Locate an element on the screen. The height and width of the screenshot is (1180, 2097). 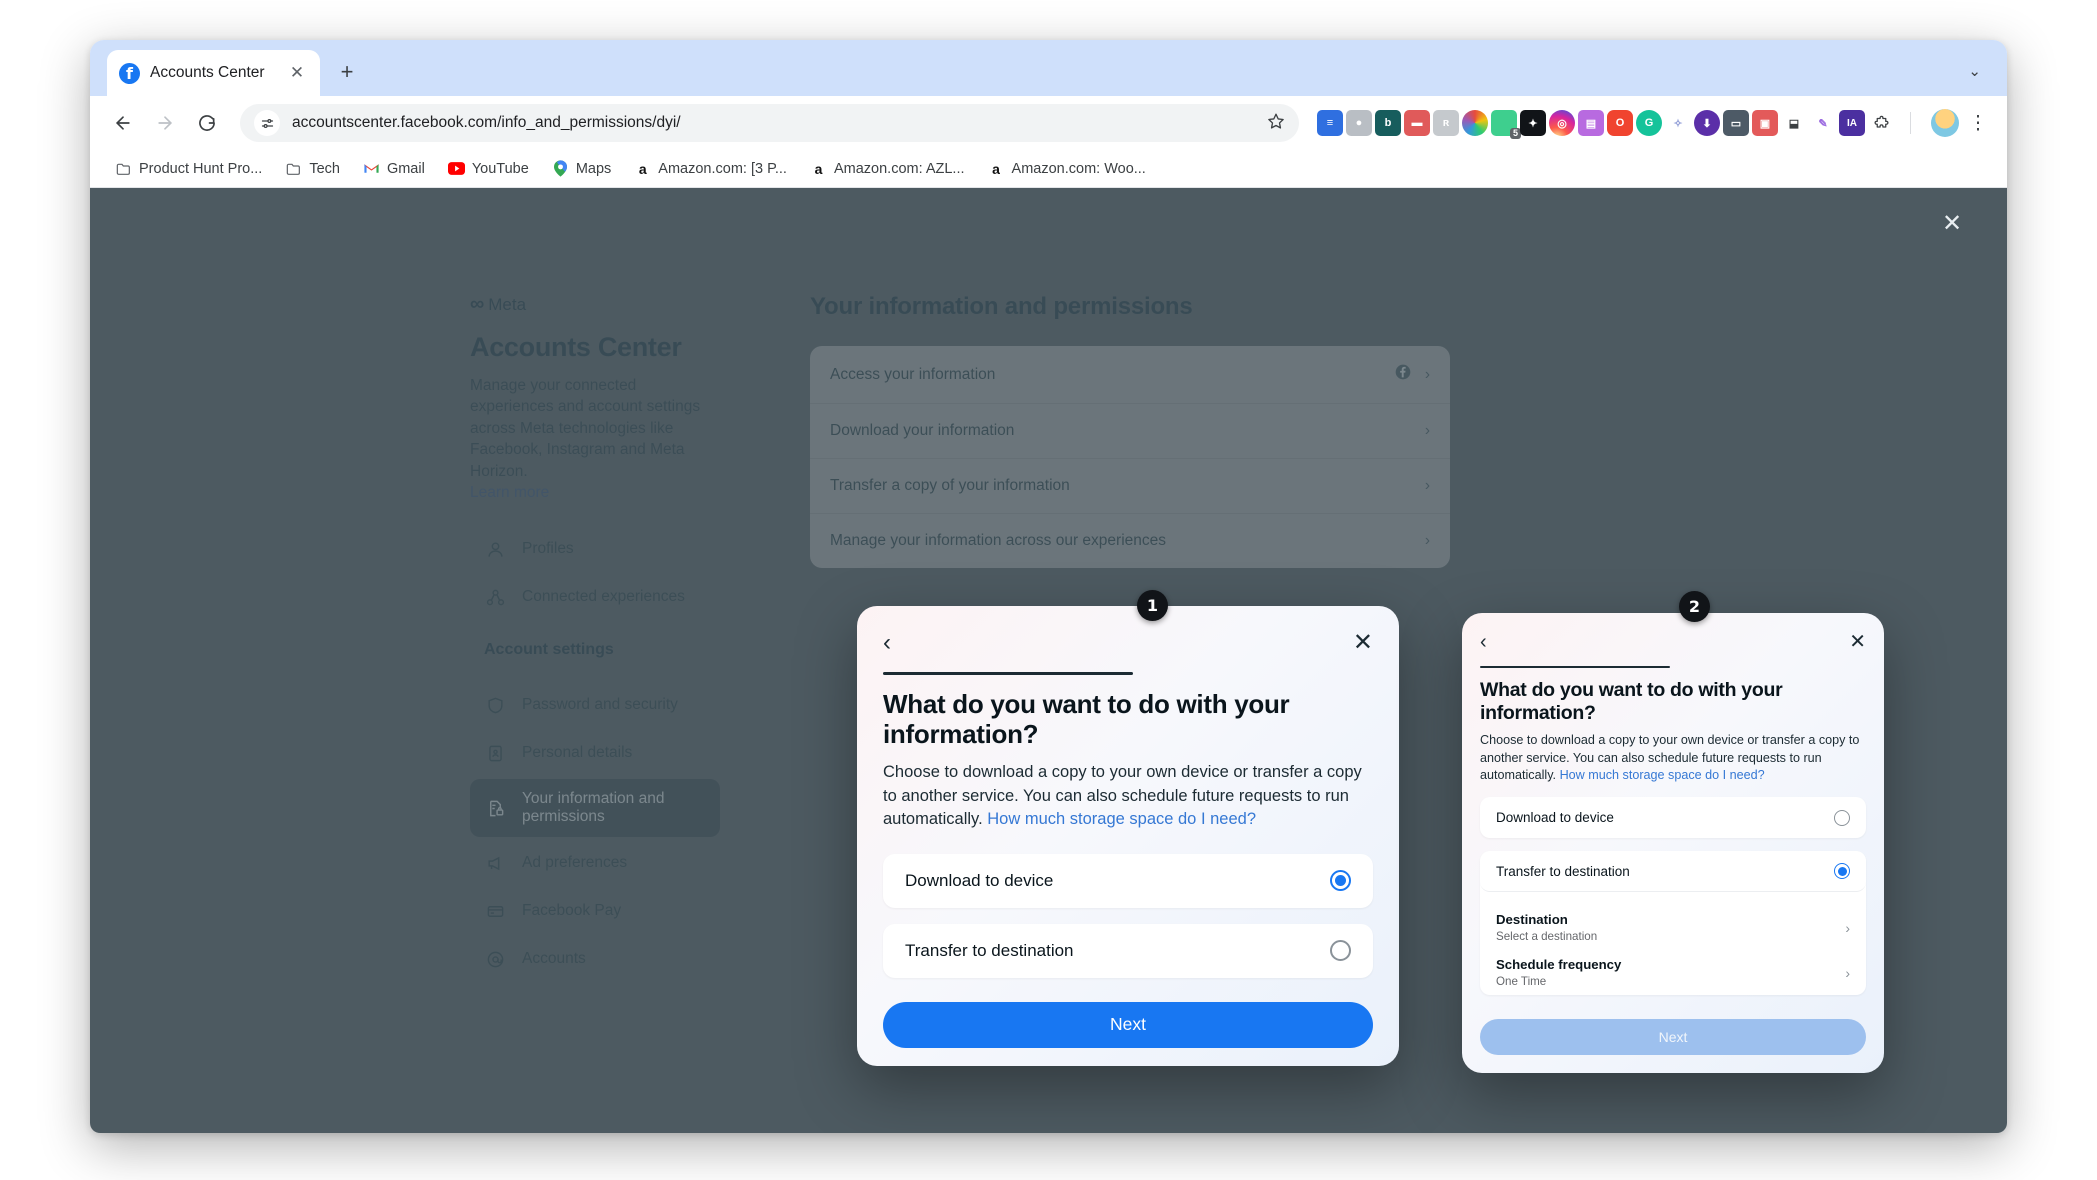
share-nodes-icon is located at coordinates (495, 597).